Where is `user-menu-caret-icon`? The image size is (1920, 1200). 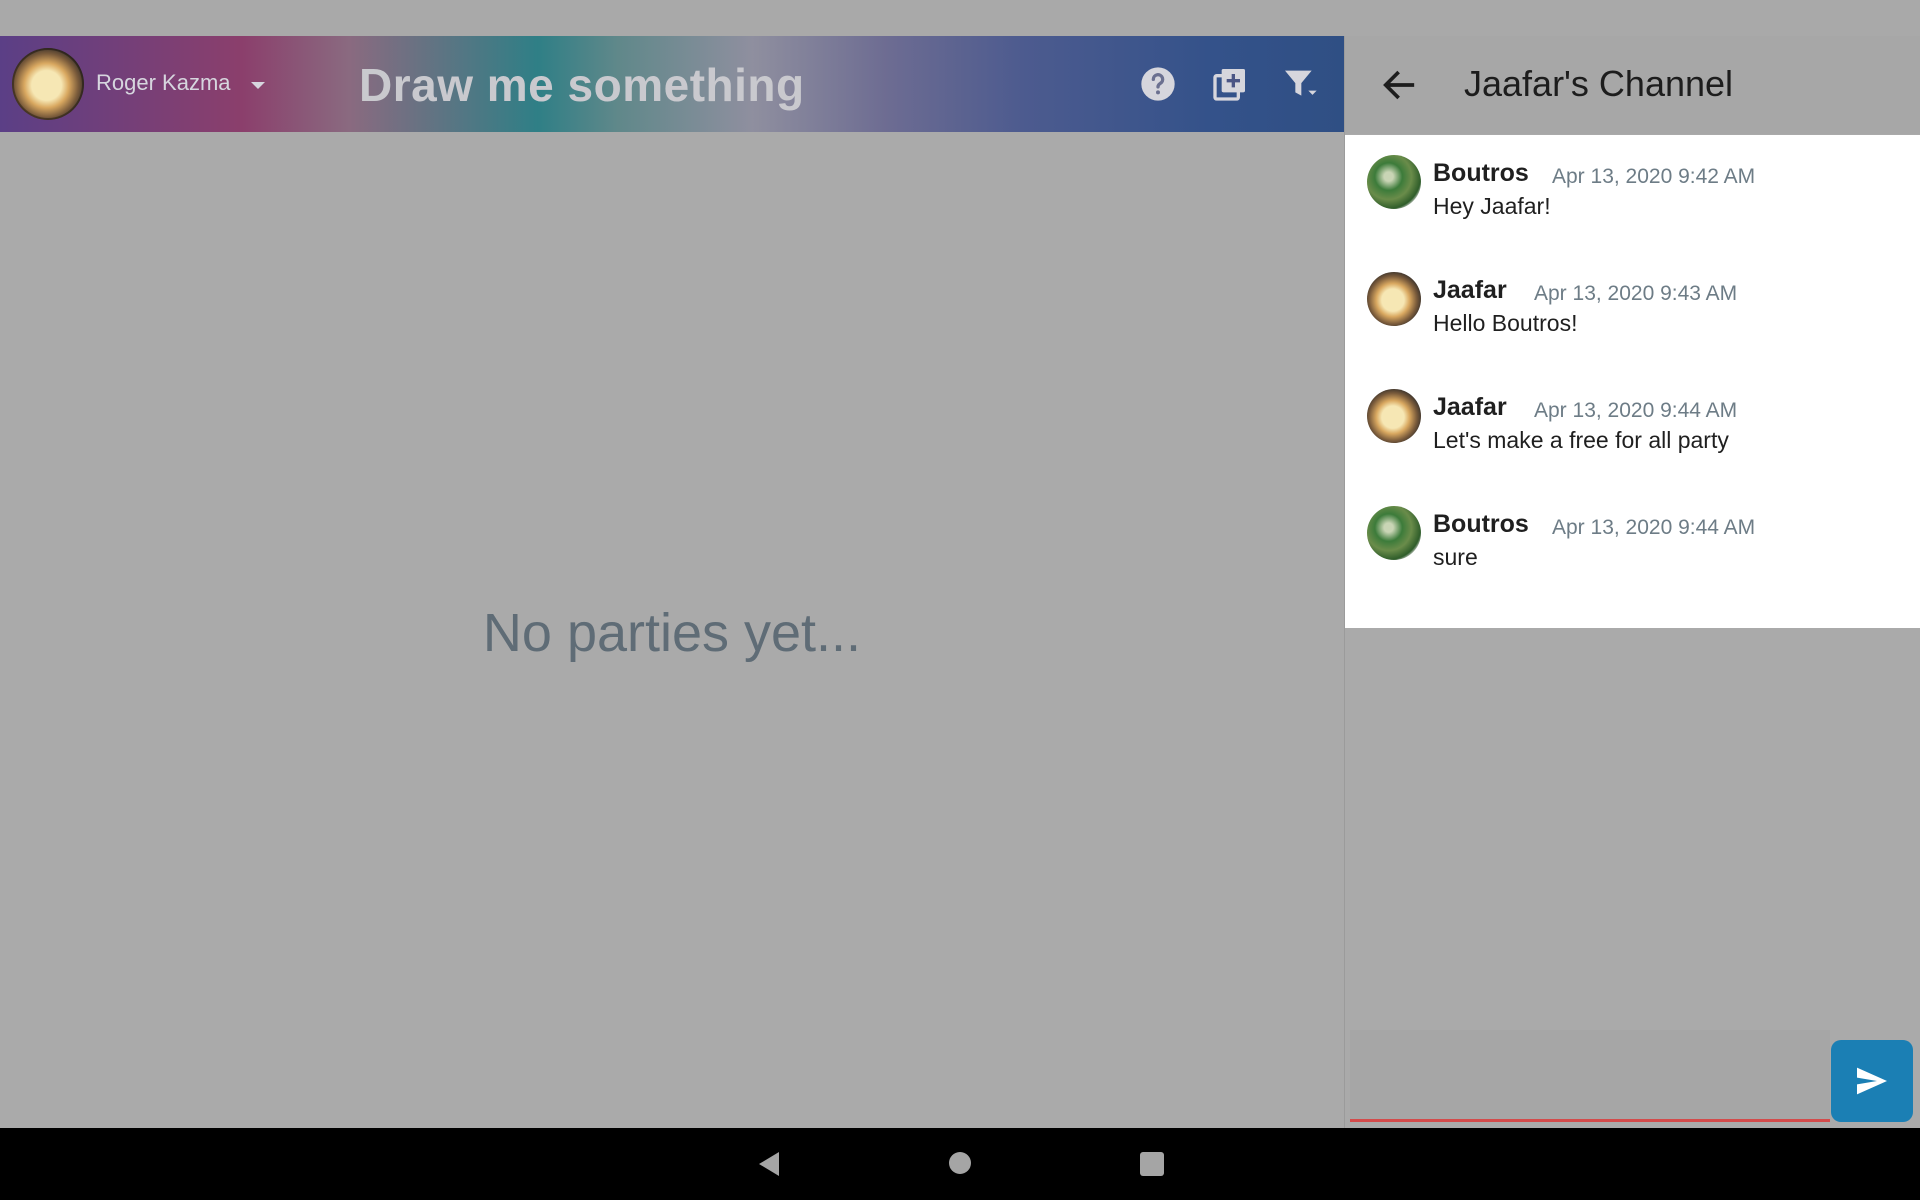 user-menu-caret-icon is located at coordinates (258, 85).